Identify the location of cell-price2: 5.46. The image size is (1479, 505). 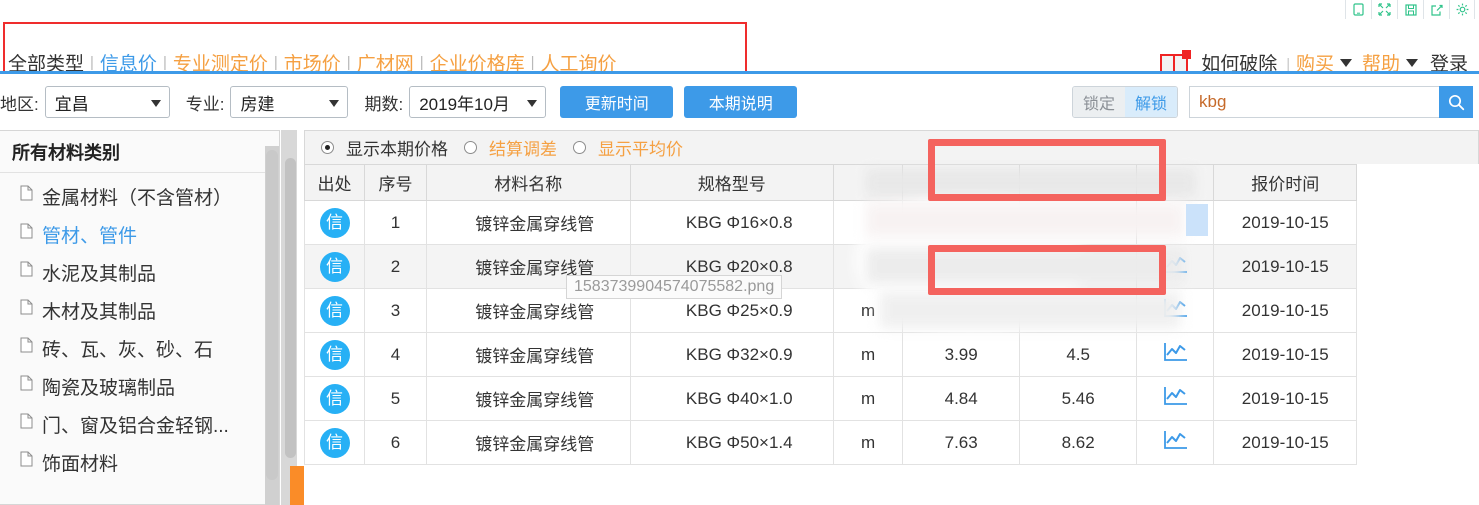
(1078, 398).